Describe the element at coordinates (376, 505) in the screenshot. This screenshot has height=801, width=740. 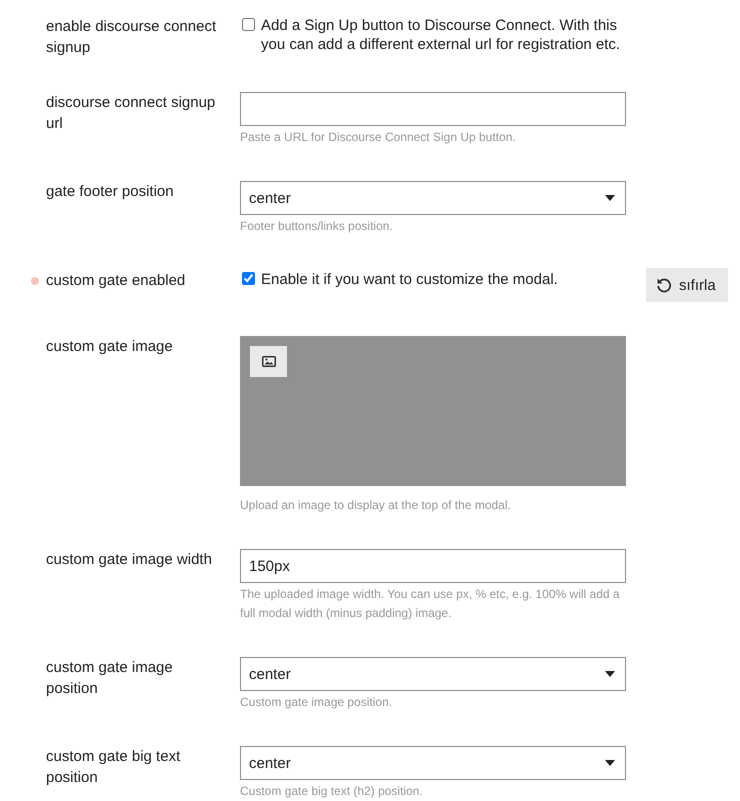
I see `help-text: Upload an image to display at the top of the modal.` at that location.